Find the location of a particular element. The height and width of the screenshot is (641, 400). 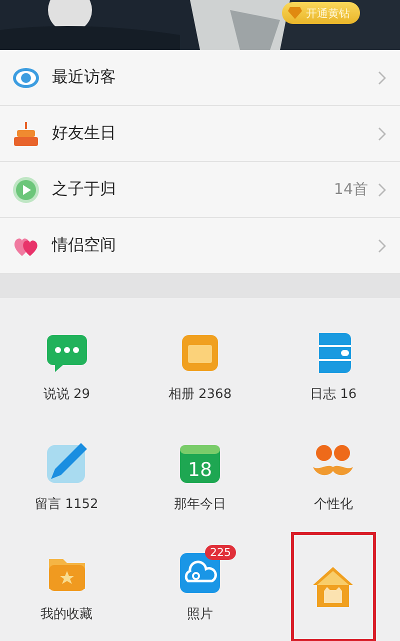

play-icon is located at coordinates (26, 190).